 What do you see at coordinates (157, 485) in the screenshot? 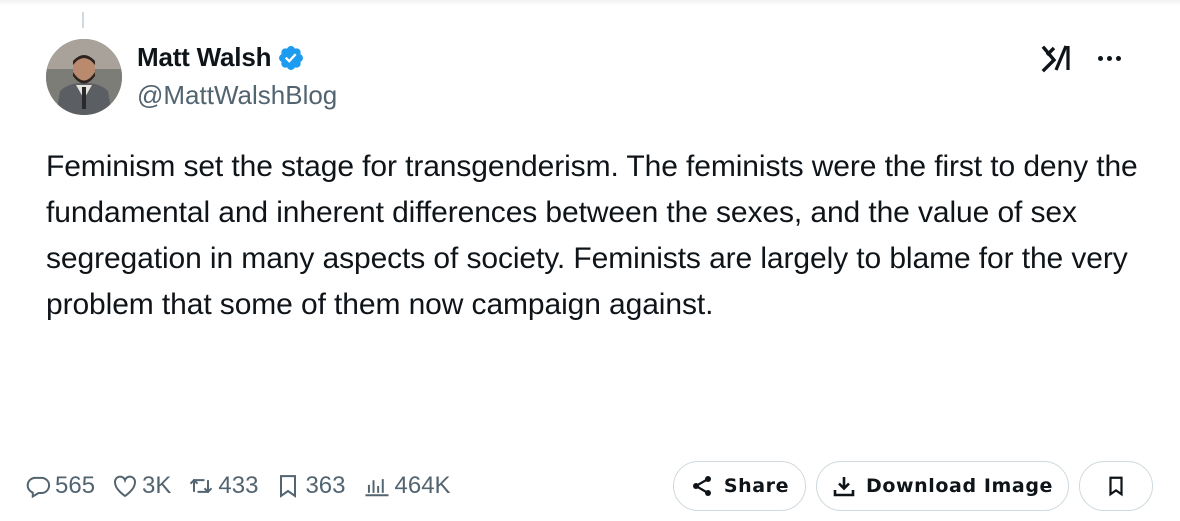
I see `like-count: 3K` at bounding box center [157, 485].